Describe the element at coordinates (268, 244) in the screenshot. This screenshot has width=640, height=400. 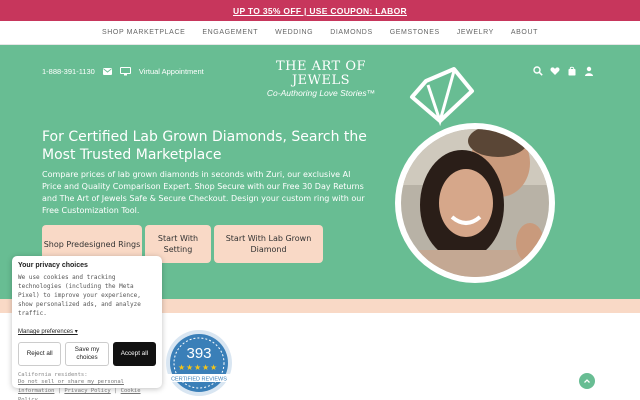
I see `start-with-lab-grown-diamond-button: Start With Lab Grown Diamond` at that location.